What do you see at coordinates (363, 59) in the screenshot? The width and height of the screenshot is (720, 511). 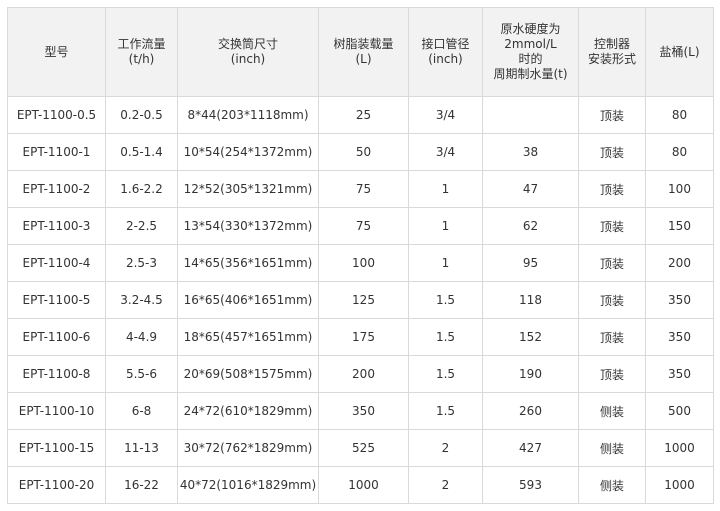 I see `header-line: (L)` at bounding box center [363, 59].